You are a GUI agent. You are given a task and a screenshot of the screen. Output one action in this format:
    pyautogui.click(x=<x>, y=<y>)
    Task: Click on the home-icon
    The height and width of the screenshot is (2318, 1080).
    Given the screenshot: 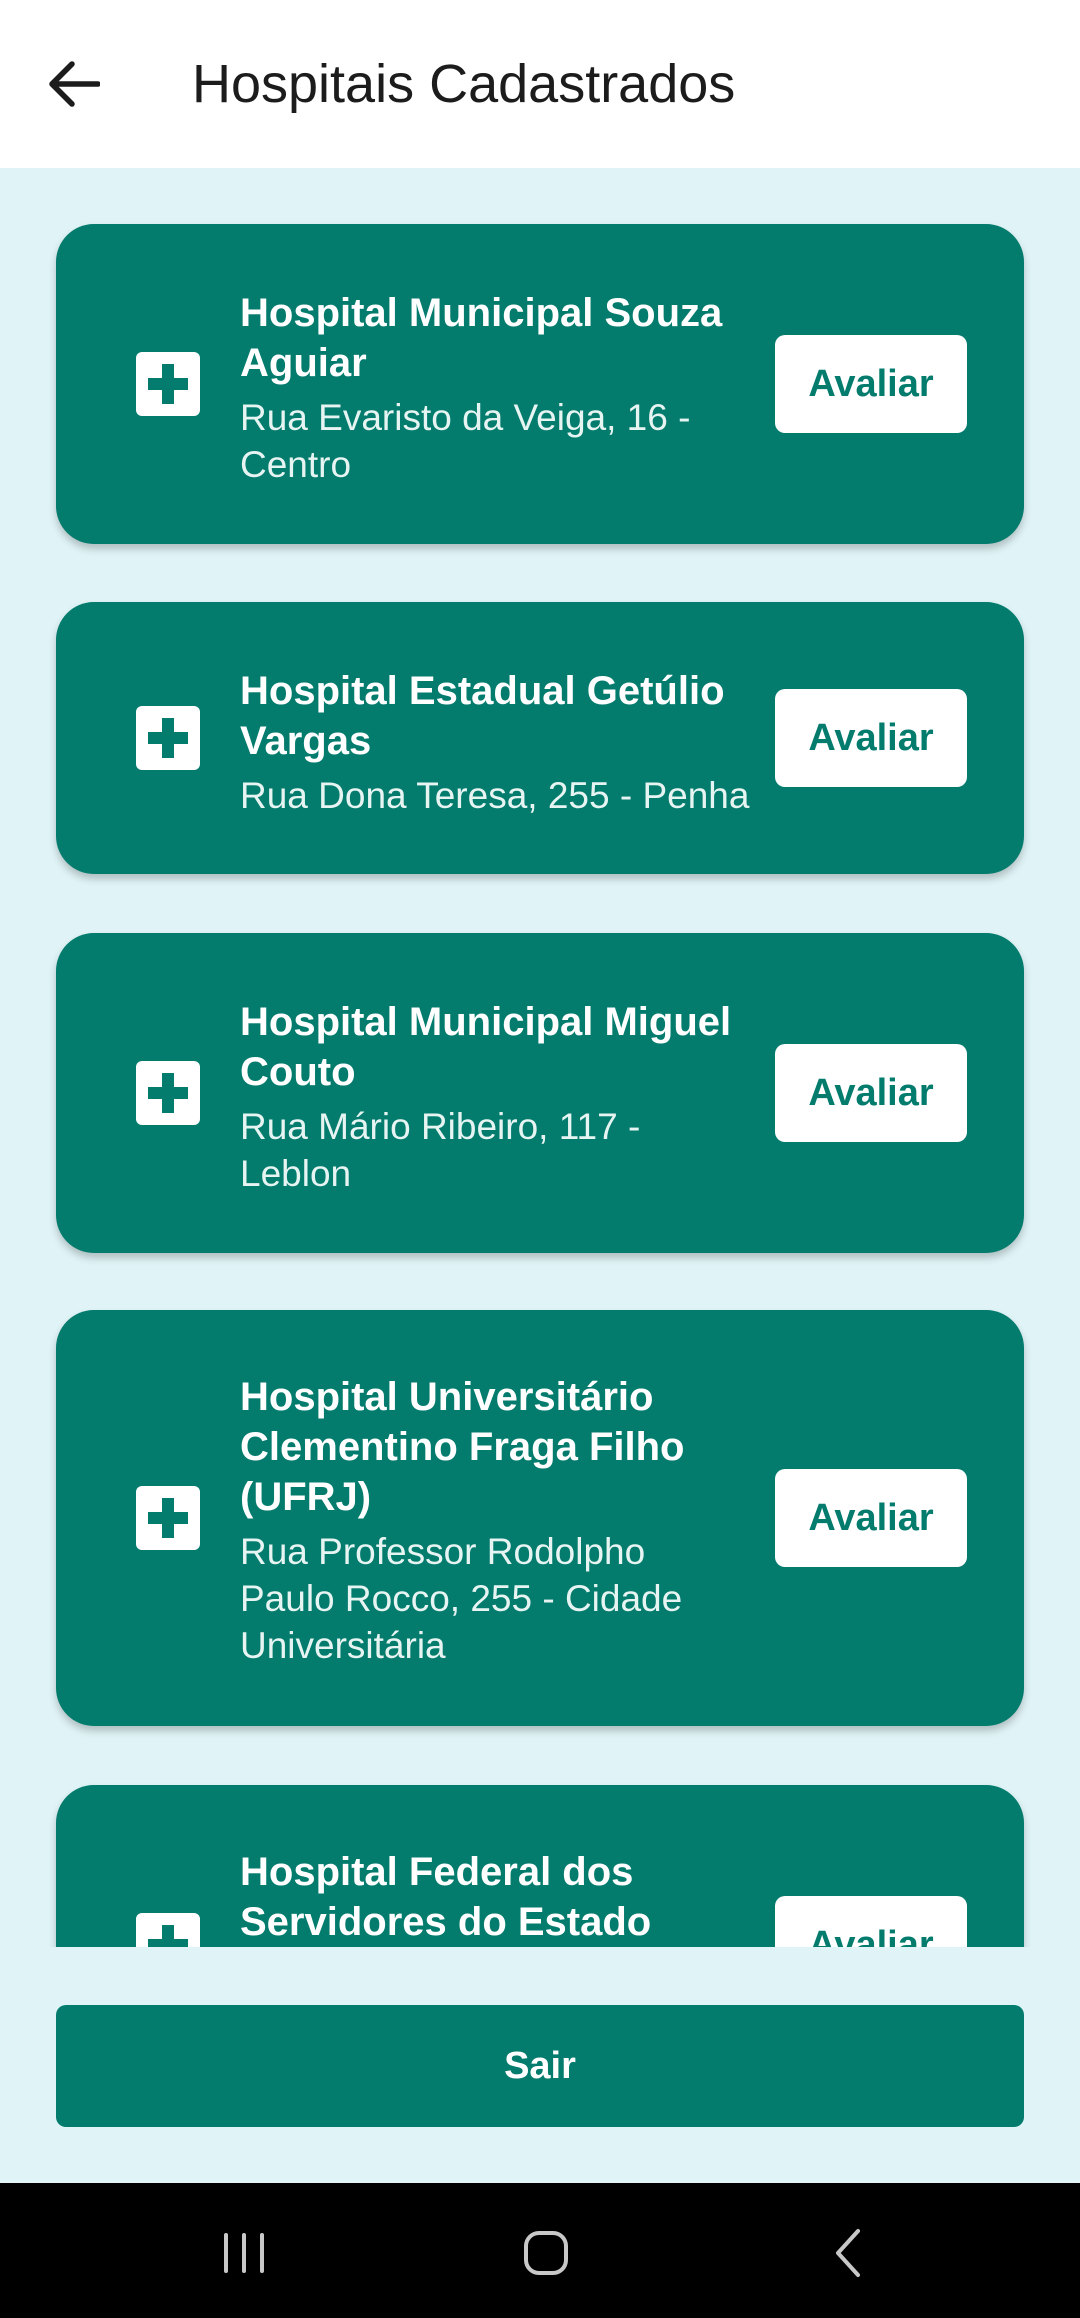 What is the action you would take?
    pyautogui.click(x=546, y=2253)
    